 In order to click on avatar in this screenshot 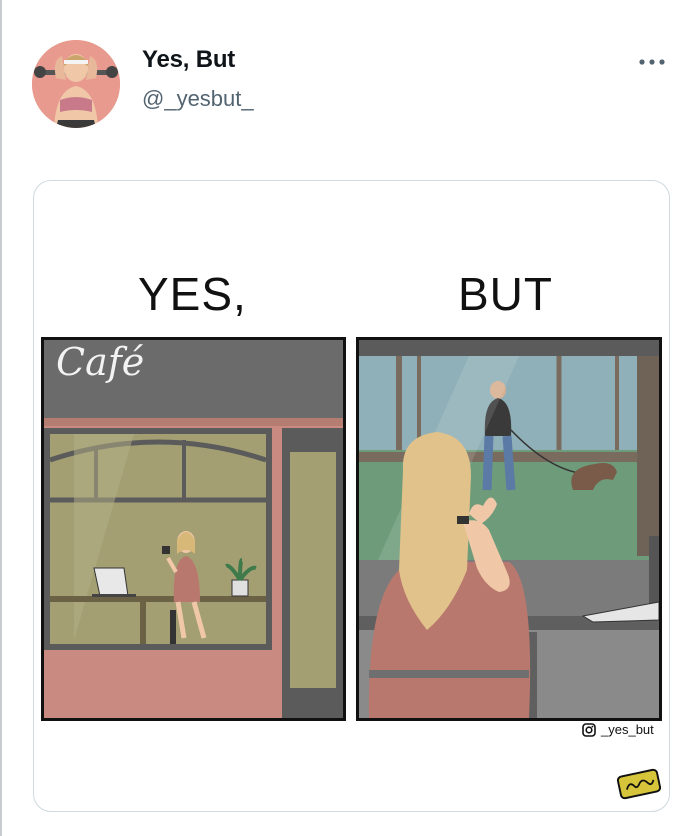, I will do `click(76, 84)`.